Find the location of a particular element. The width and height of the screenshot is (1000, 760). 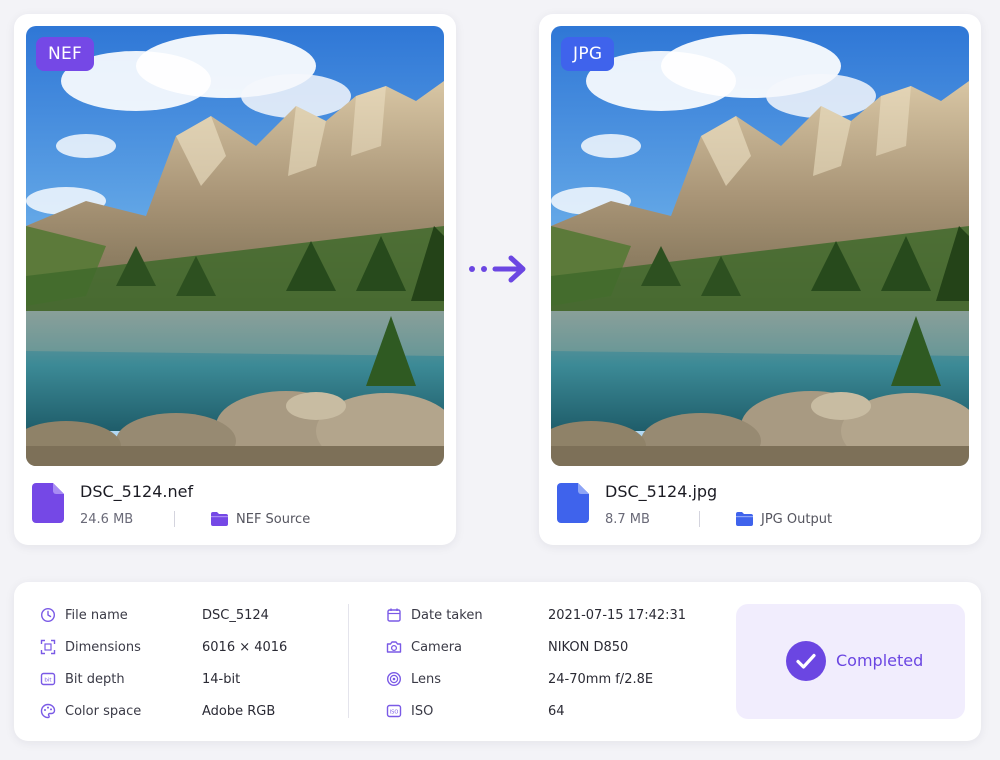

metadata-row-date-taken: Date taken 2021-07-15 17:42:31 is located at coordinates (536, 615).